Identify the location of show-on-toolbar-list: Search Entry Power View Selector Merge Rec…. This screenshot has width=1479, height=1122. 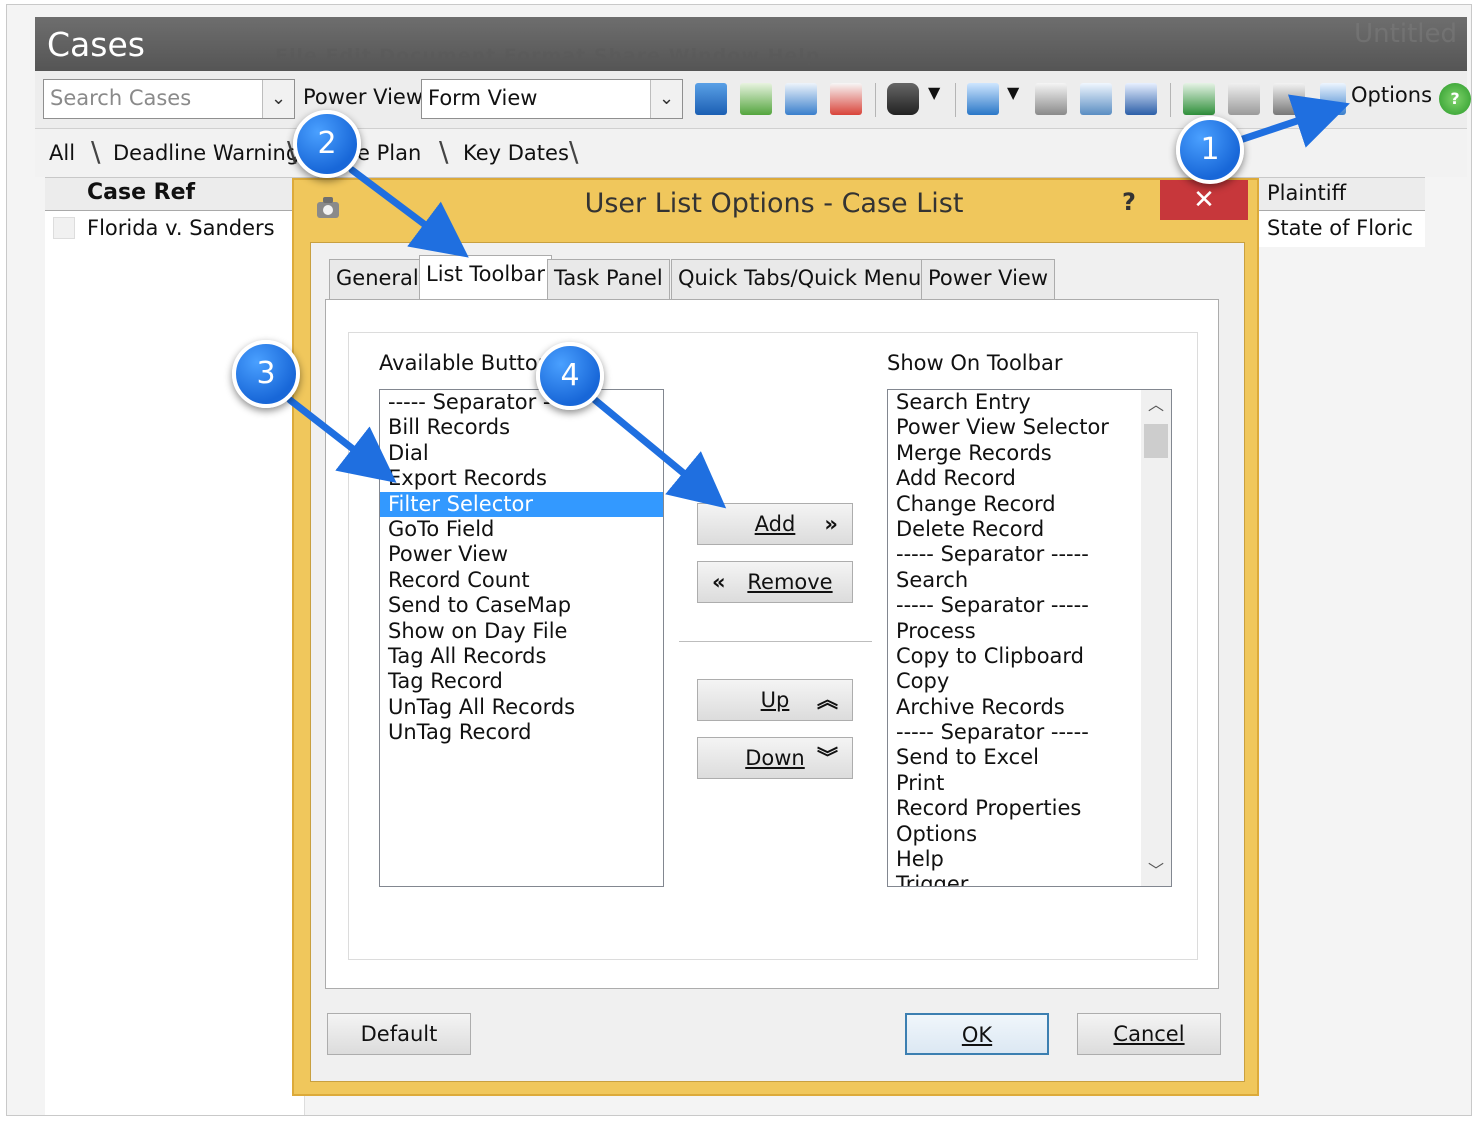
(1029, 638).